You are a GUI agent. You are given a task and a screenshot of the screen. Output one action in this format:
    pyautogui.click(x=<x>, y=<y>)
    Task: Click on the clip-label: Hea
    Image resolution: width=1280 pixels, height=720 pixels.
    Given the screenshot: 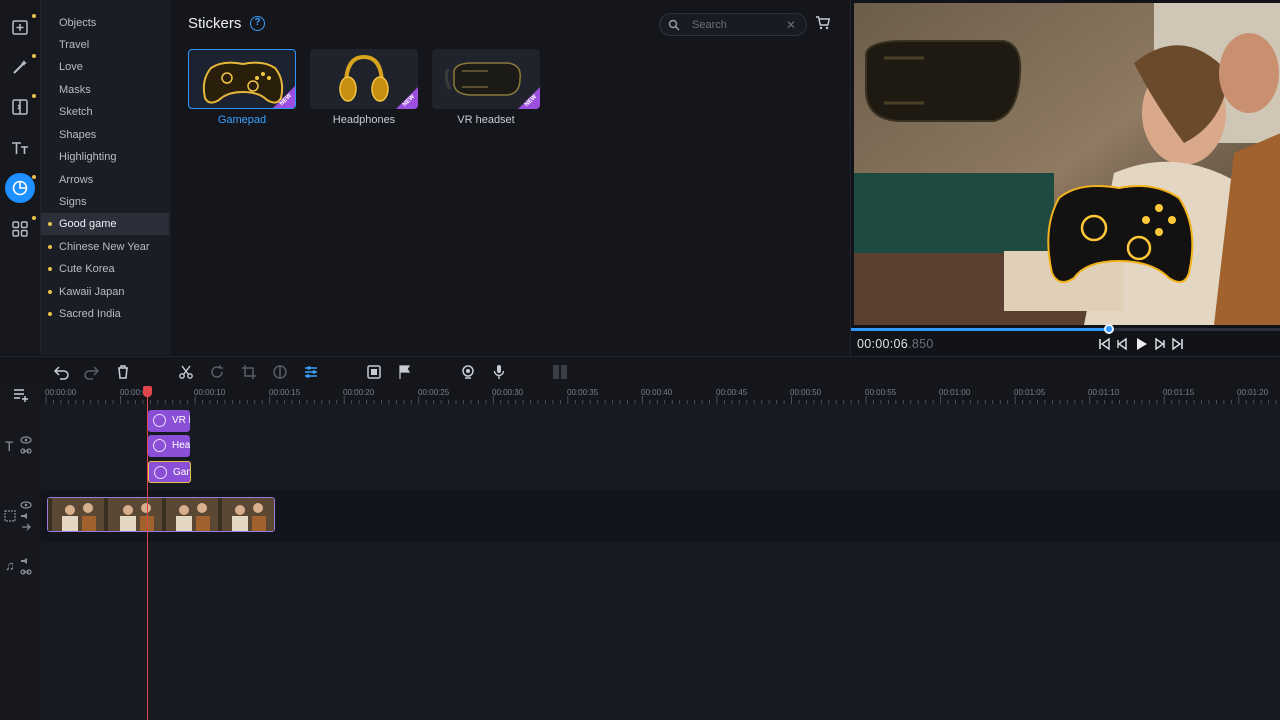 What is the action you would take?
    pyautogui.click(x=181, y=445)
    